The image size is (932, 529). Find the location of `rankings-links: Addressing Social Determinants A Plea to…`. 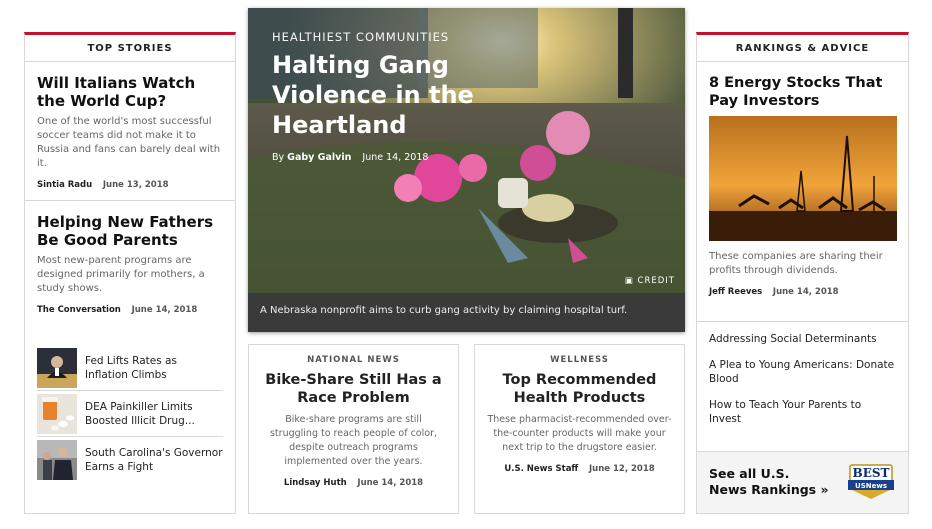

rankings-links: Addressing Social Determinants A Plea to… is located at coordinates (802, 374).